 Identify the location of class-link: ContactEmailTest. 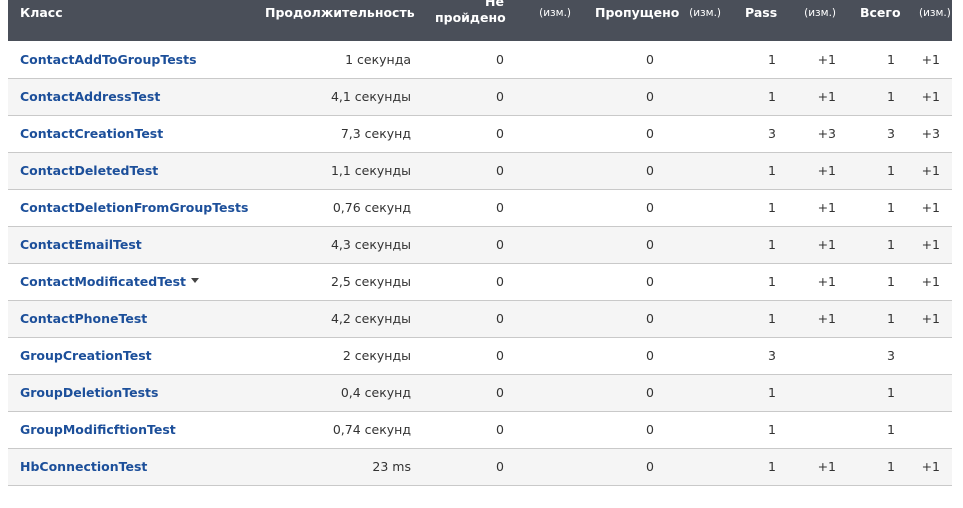
(81, 244).